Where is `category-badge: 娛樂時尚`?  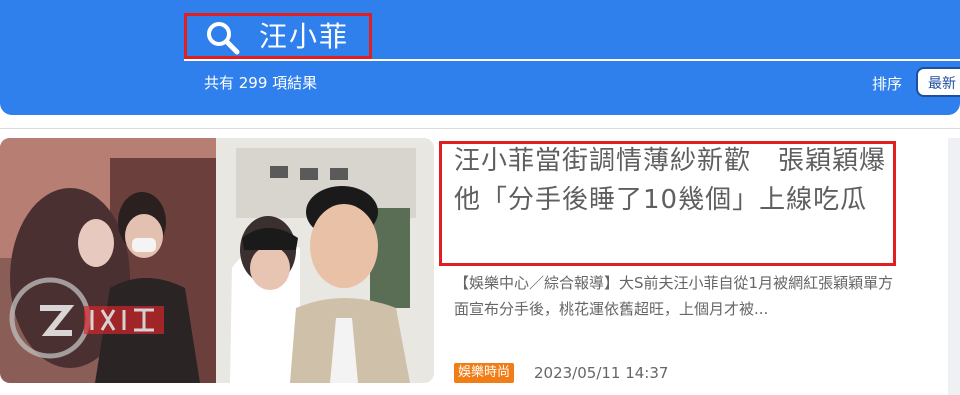
category-badge: 娛樂時尚 is located at coordinates (484, 373).